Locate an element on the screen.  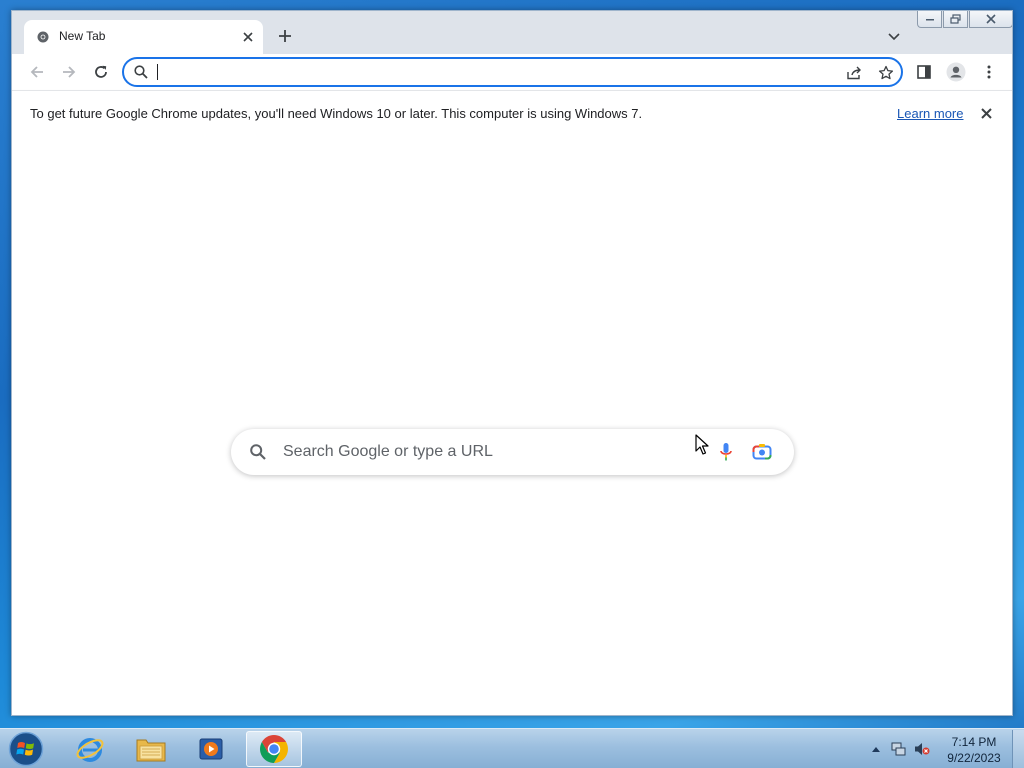
ntp-search-box: Search Google or type a URL is located at coordinates (512, 452).